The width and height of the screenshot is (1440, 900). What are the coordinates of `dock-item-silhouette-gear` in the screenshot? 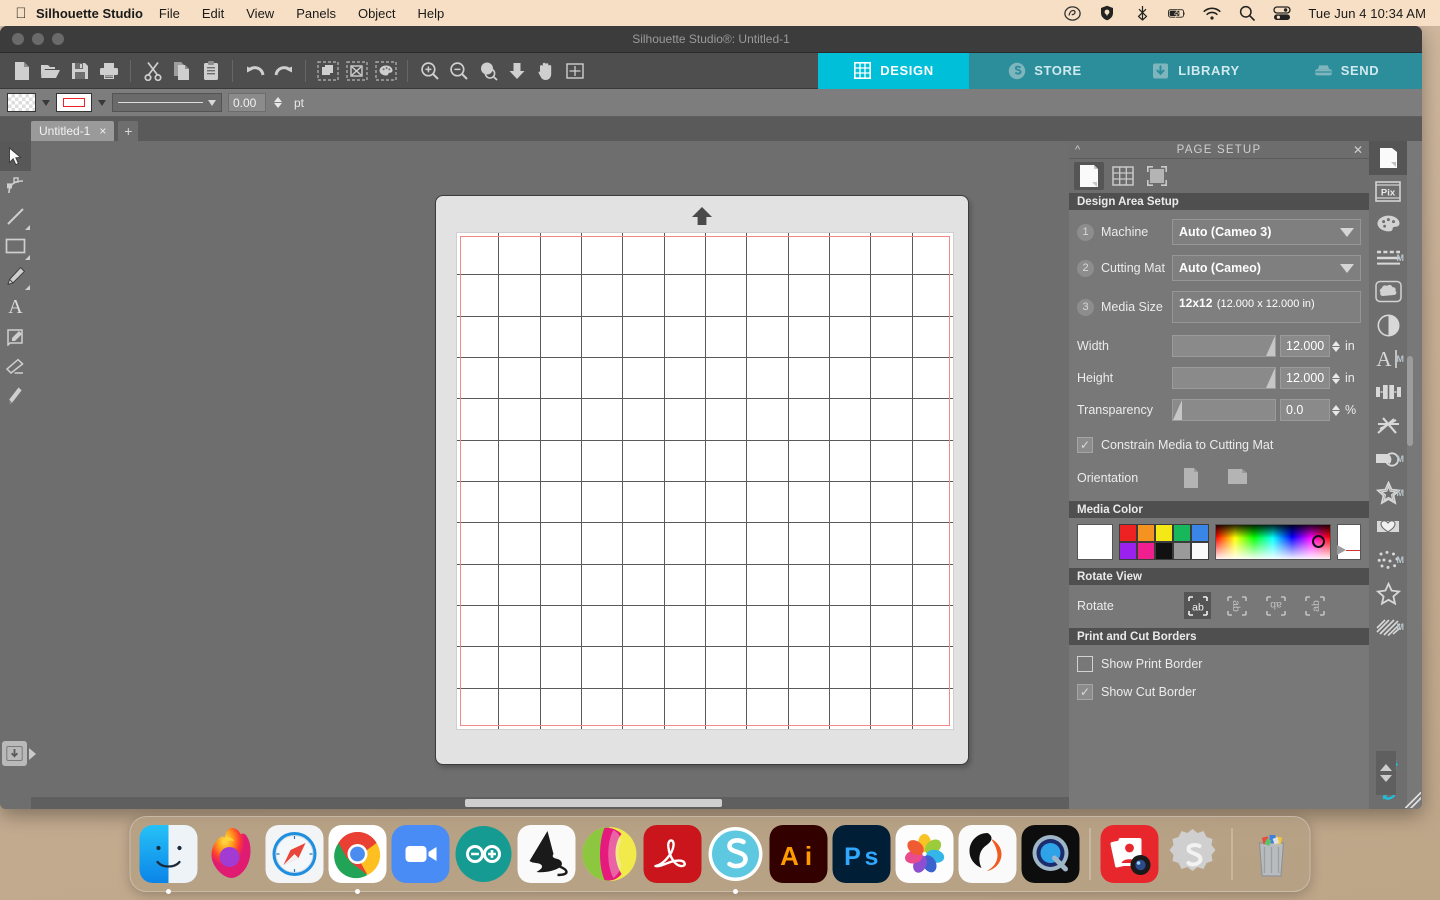 It's located at (1193, 854).